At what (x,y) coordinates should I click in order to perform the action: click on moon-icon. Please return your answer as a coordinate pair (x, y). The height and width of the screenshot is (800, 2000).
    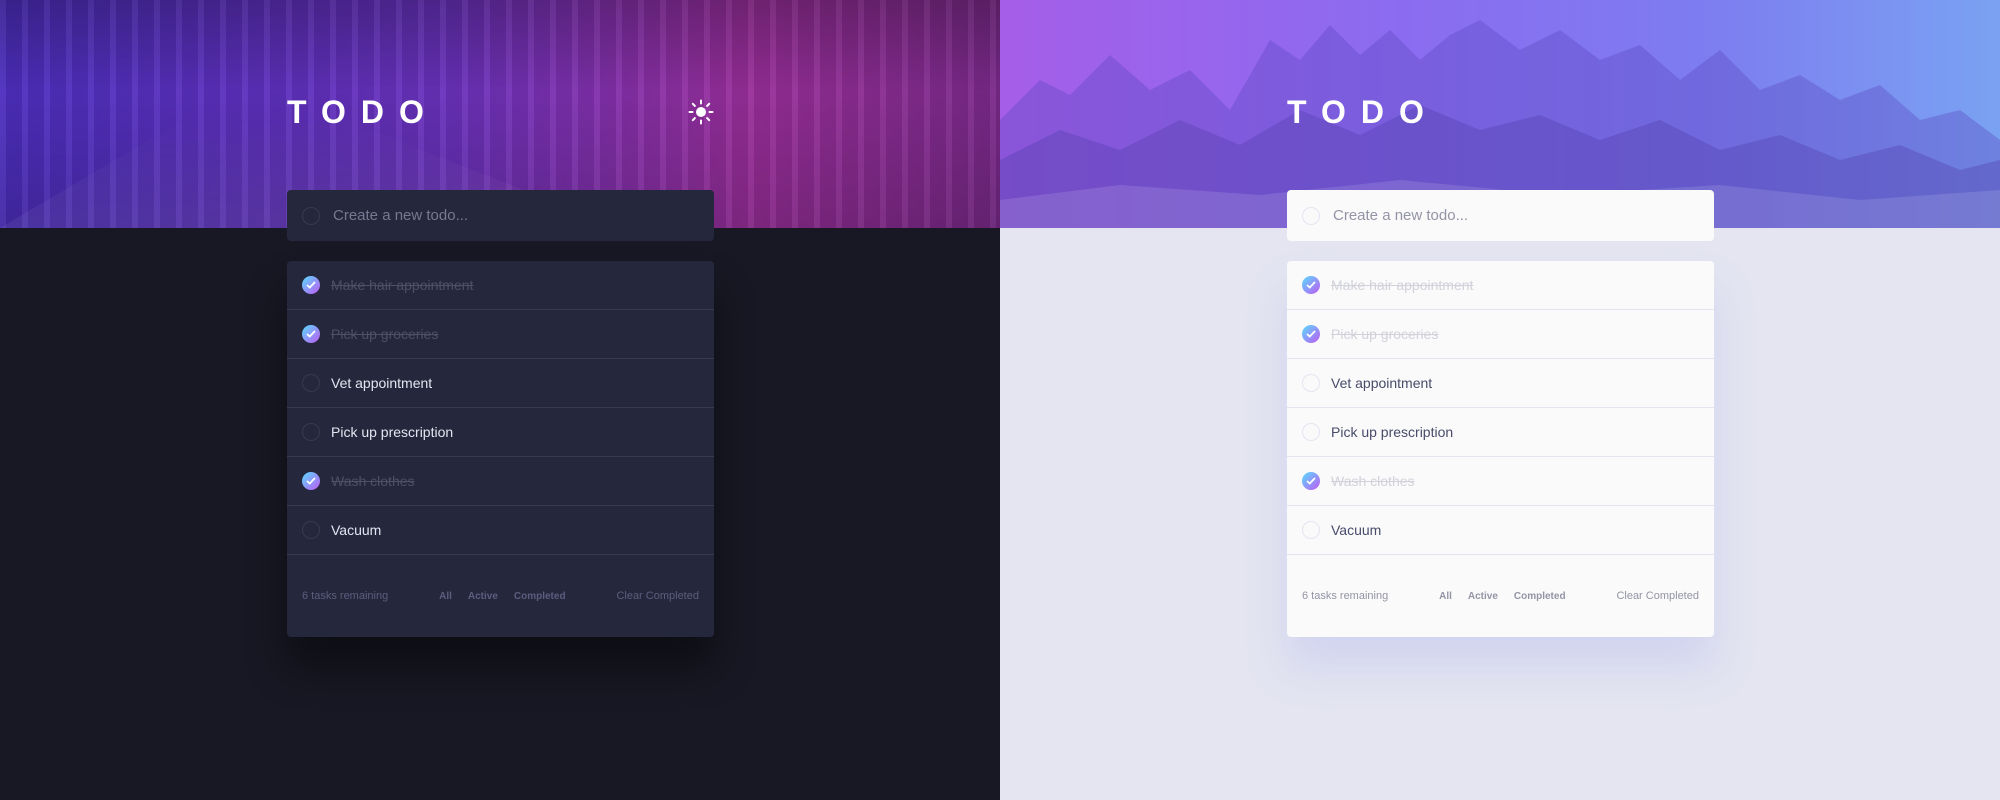
    Looking at the image, I should click on (1701, 112).